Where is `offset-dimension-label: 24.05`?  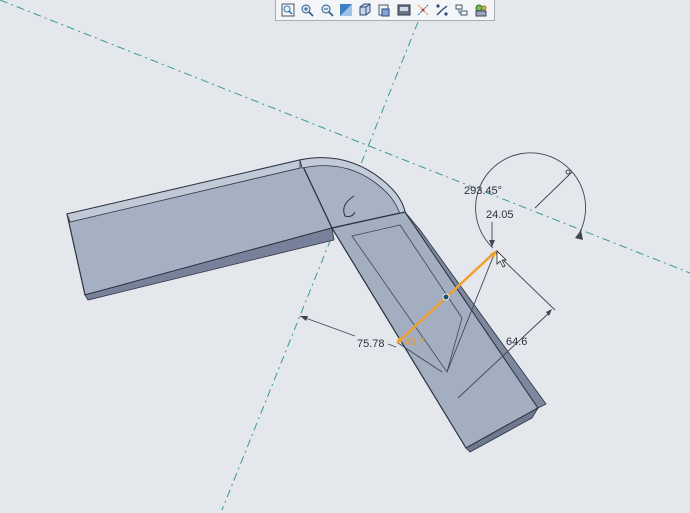
offset-dimension-label: 24.05 is located at coordinates (500, 215).